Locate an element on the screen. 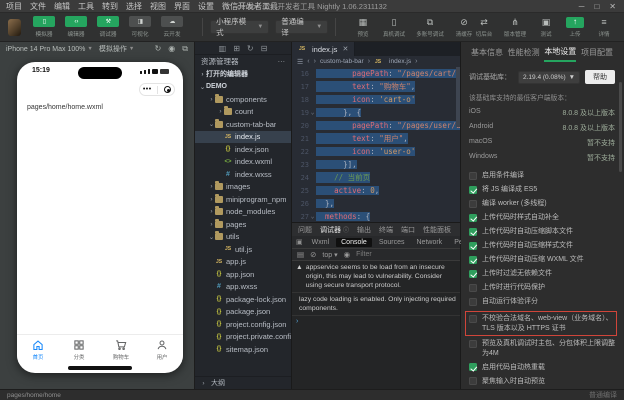 The image size is (624, 400). panel-tab: 性能面板 is located at coordinates (437, 230).